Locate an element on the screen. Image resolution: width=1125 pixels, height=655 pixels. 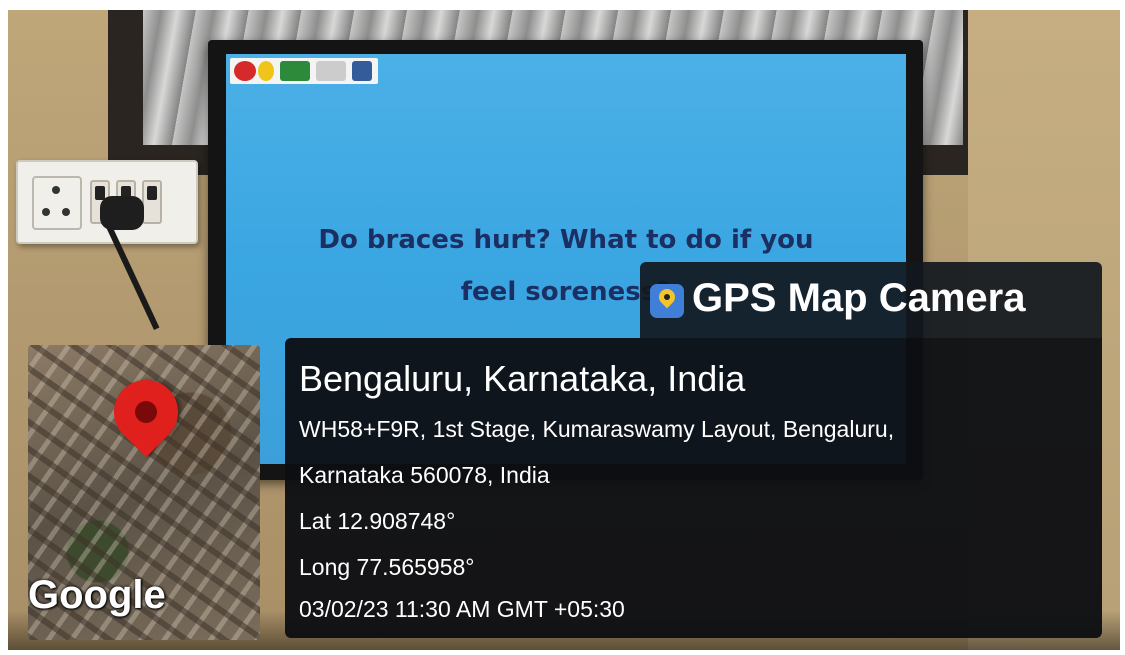
map-thumbnail: Google is located at coordinates (144, 492).